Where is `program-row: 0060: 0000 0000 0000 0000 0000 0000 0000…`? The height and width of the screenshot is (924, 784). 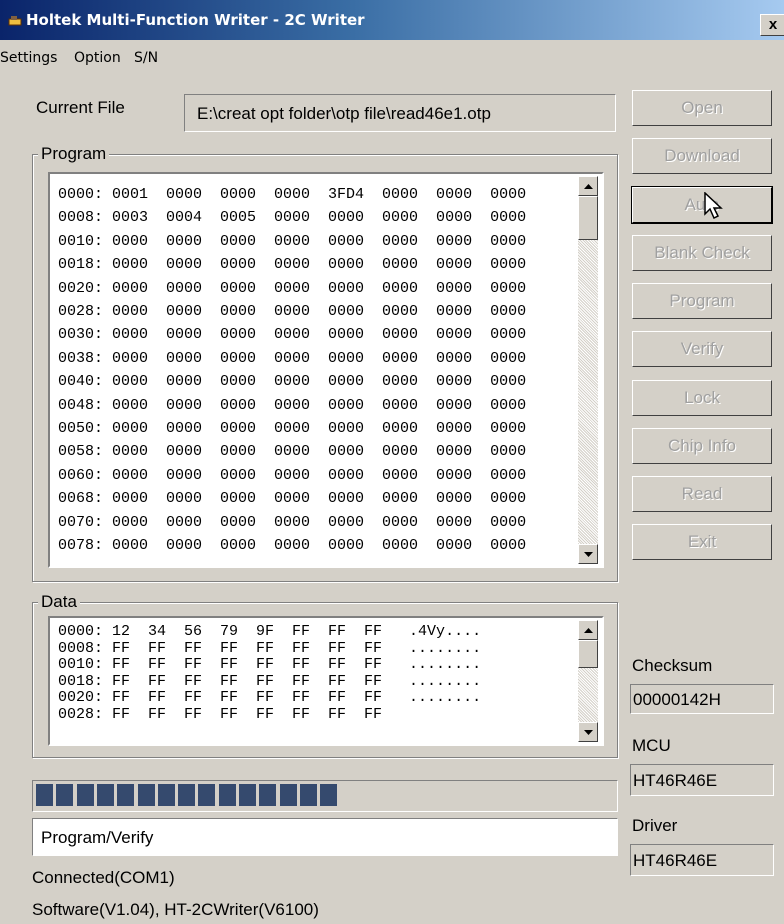 program-row: 0060: 0000 0000 0000 0000 0000 0000 0000… is located at coordinates (292, 475).